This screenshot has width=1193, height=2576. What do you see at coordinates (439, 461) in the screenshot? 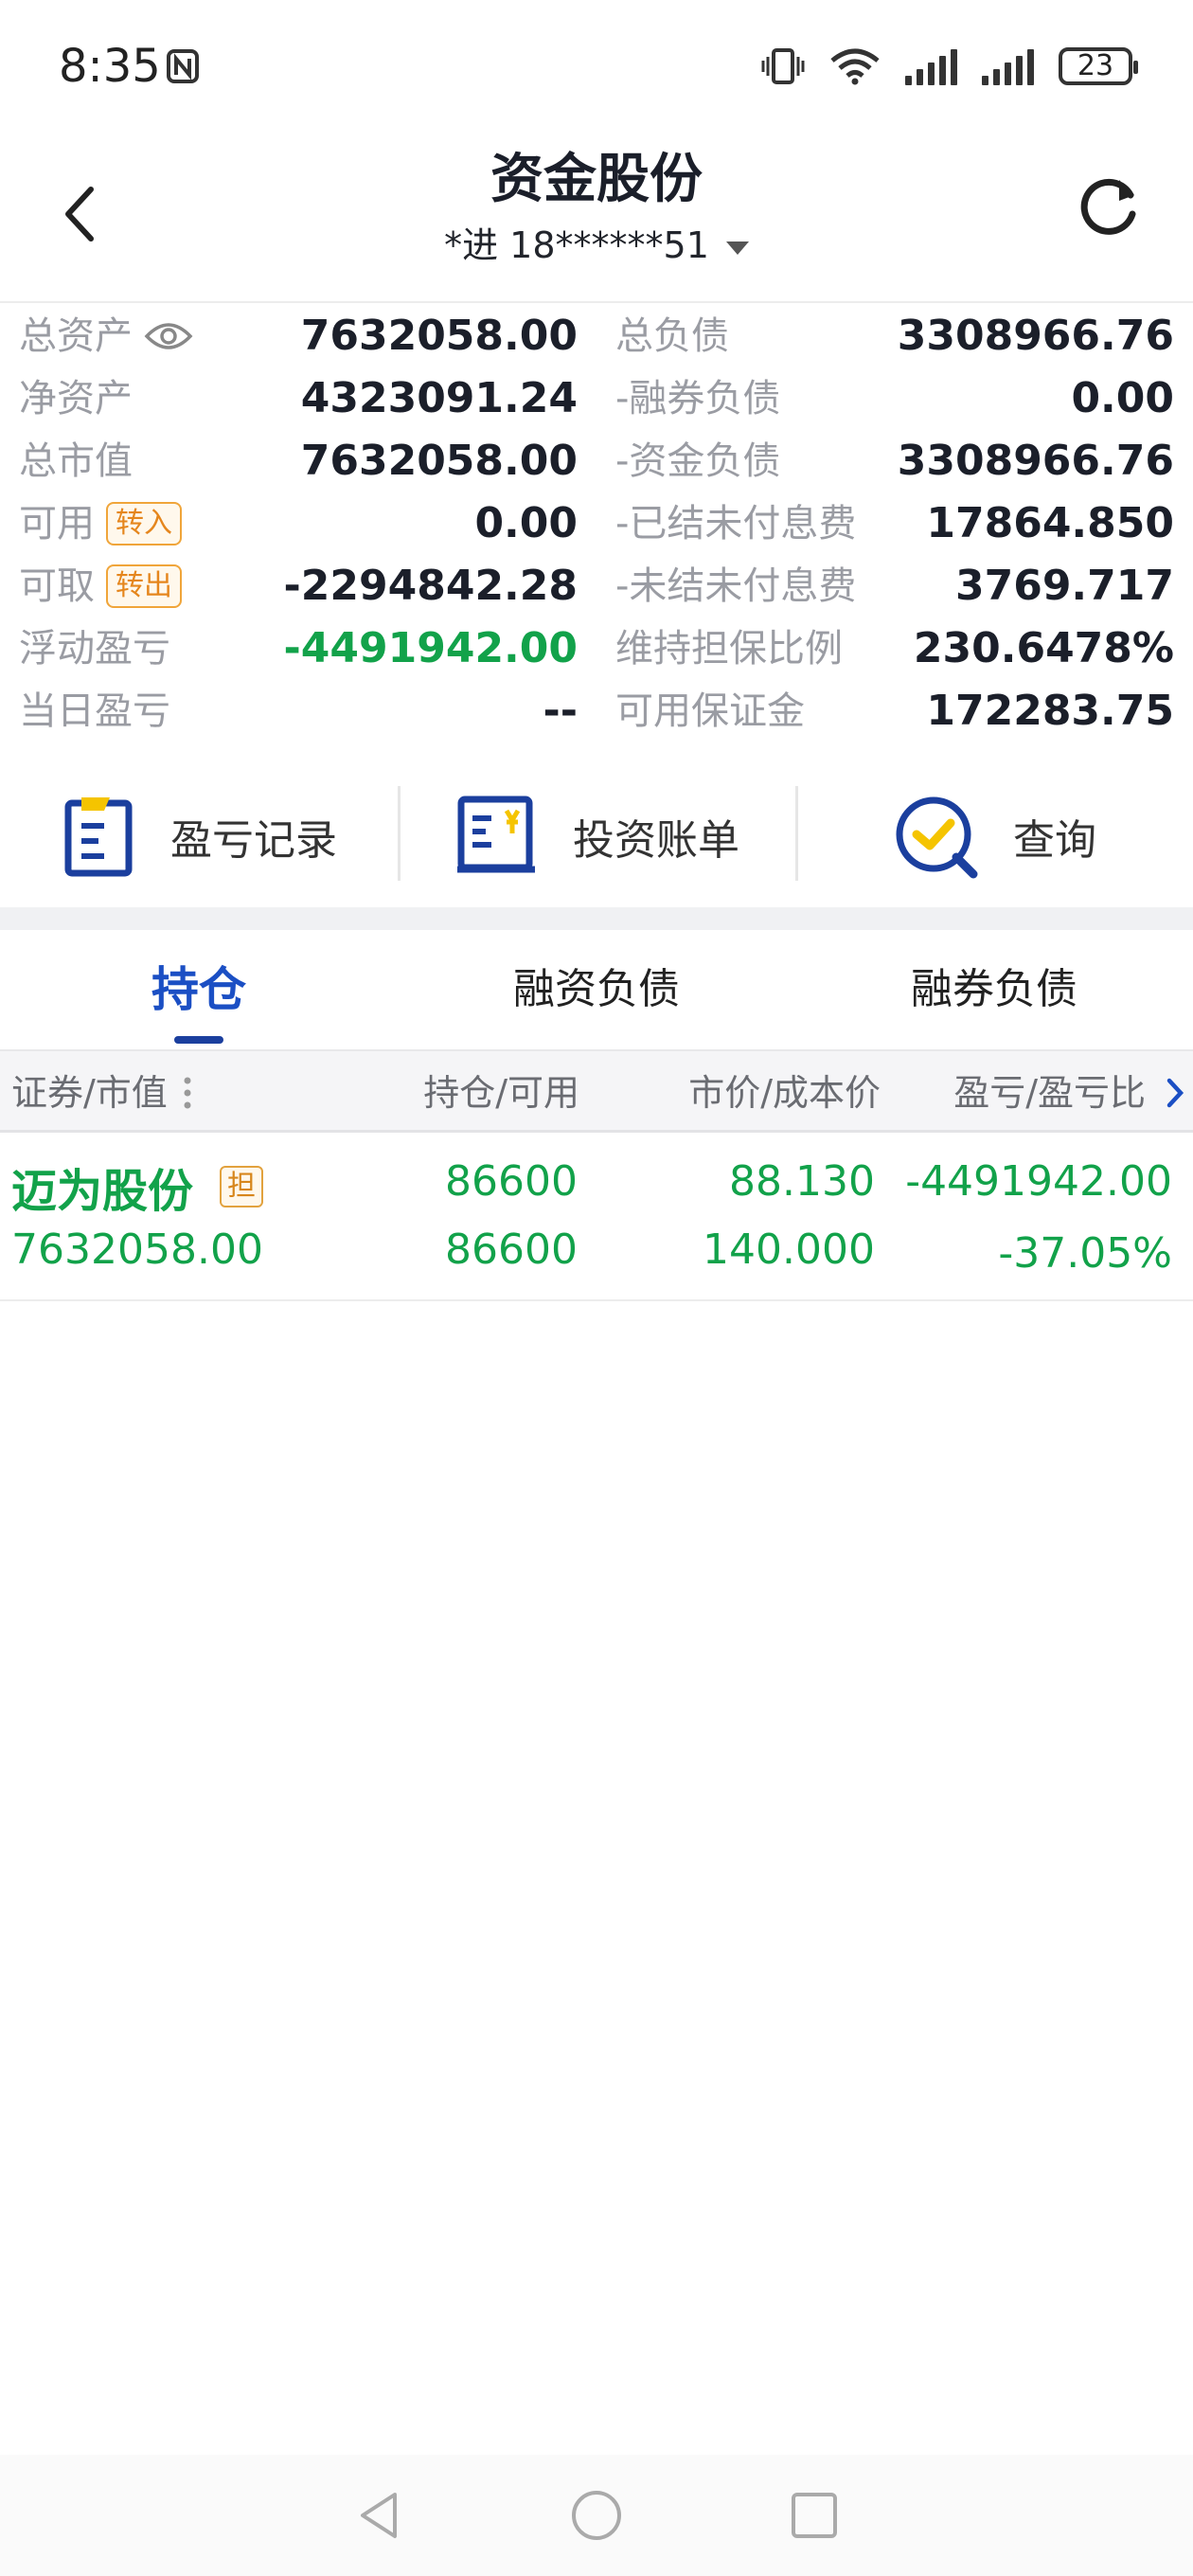
I see `total-market-value: 7632058.00` at bounding box center [439, 461].